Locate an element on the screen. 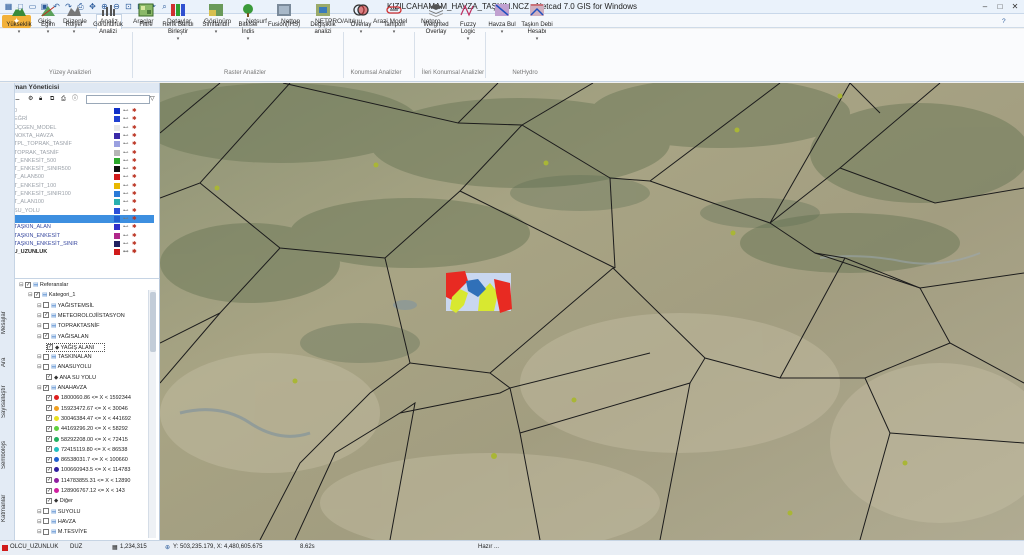  overlay-button: Overlay ▾ is located at coordinates (361, 19).